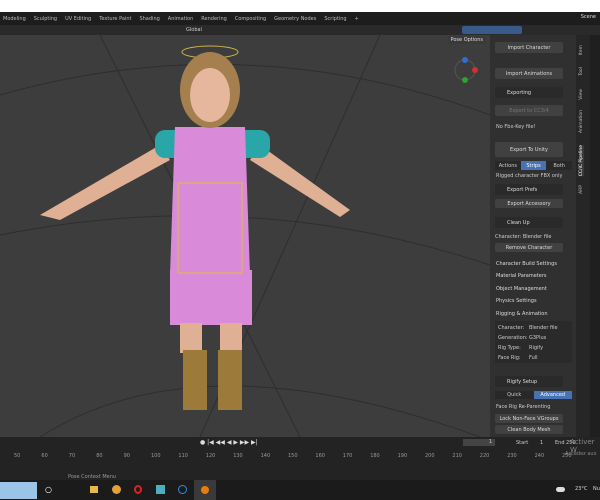 Image resolution: width=600 pixels, height=500 pixels. I want to click on frame-tick: 210, so click(457, 456).